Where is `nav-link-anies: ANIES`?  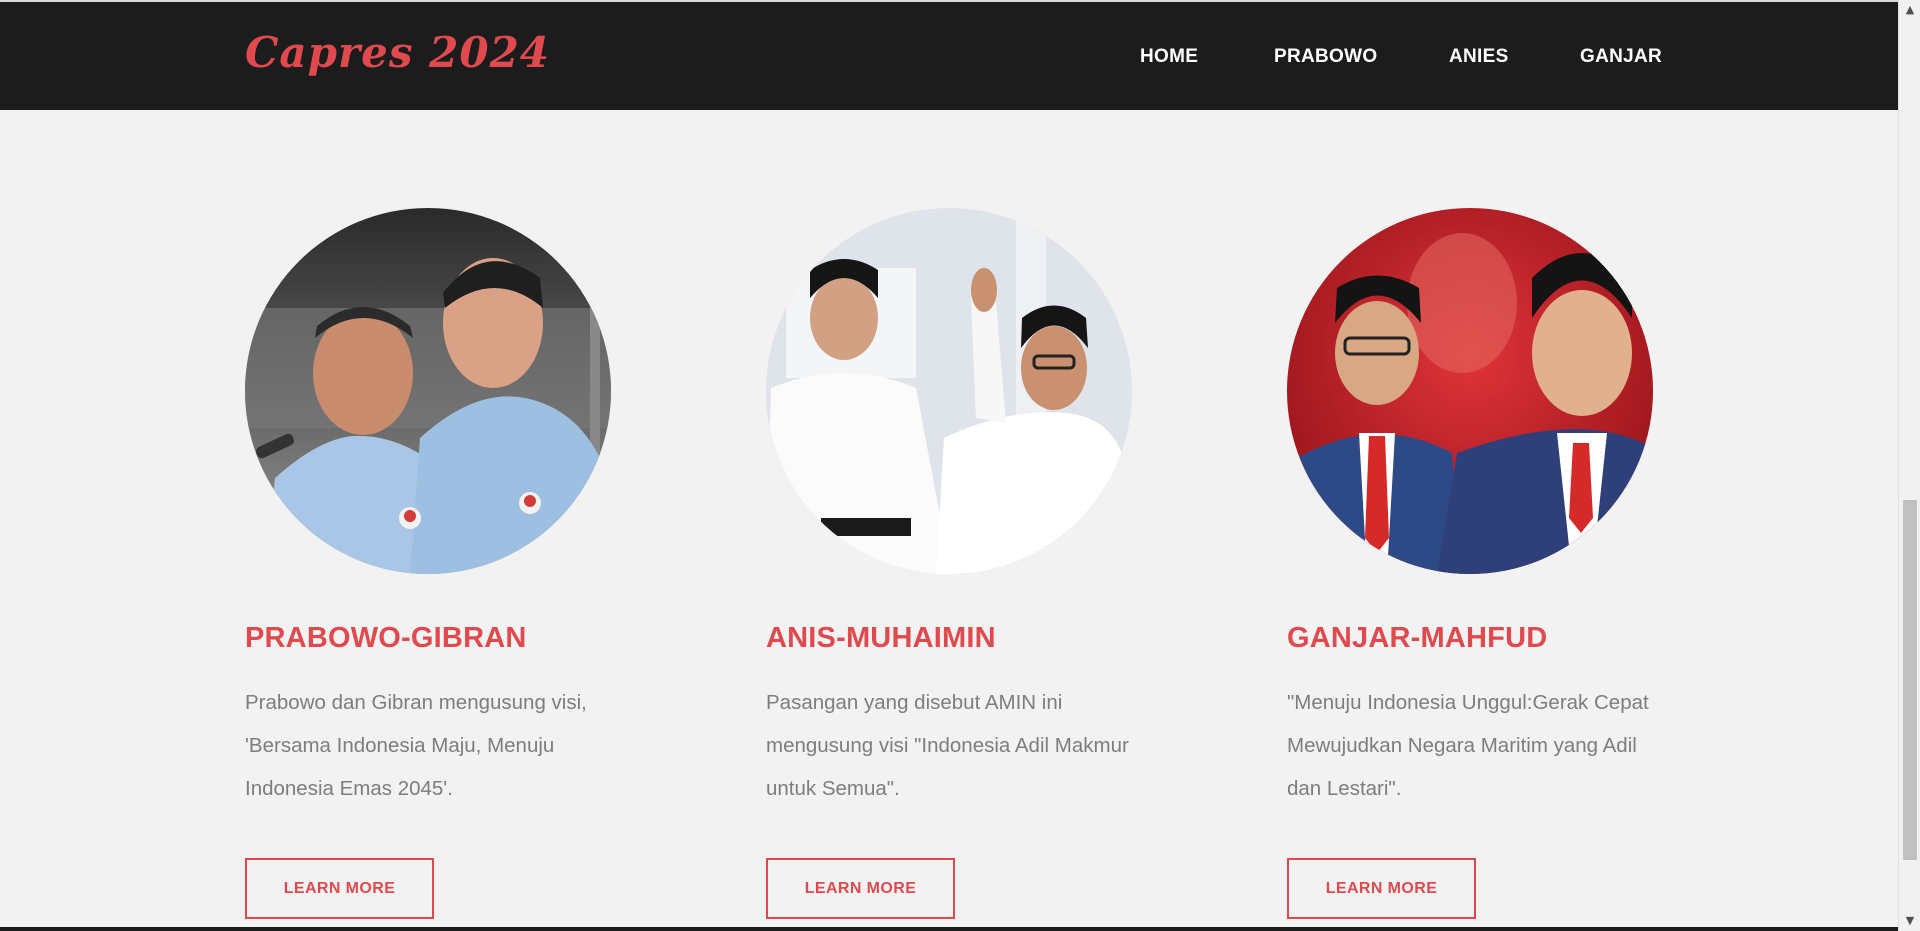 nav-link-anies: ANIES is located at coordinates (1479, 57).